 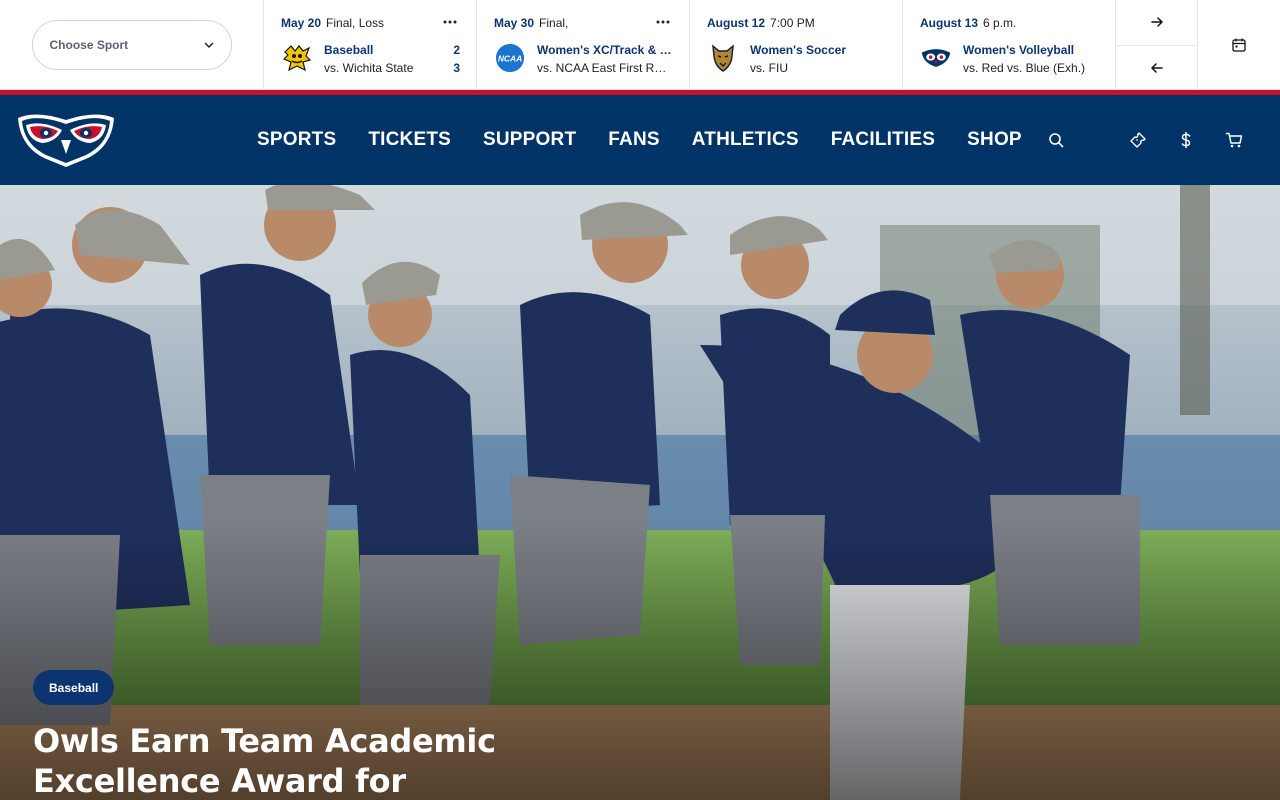 I want to click on game-score-away: 3, so click(x=456, y=68).